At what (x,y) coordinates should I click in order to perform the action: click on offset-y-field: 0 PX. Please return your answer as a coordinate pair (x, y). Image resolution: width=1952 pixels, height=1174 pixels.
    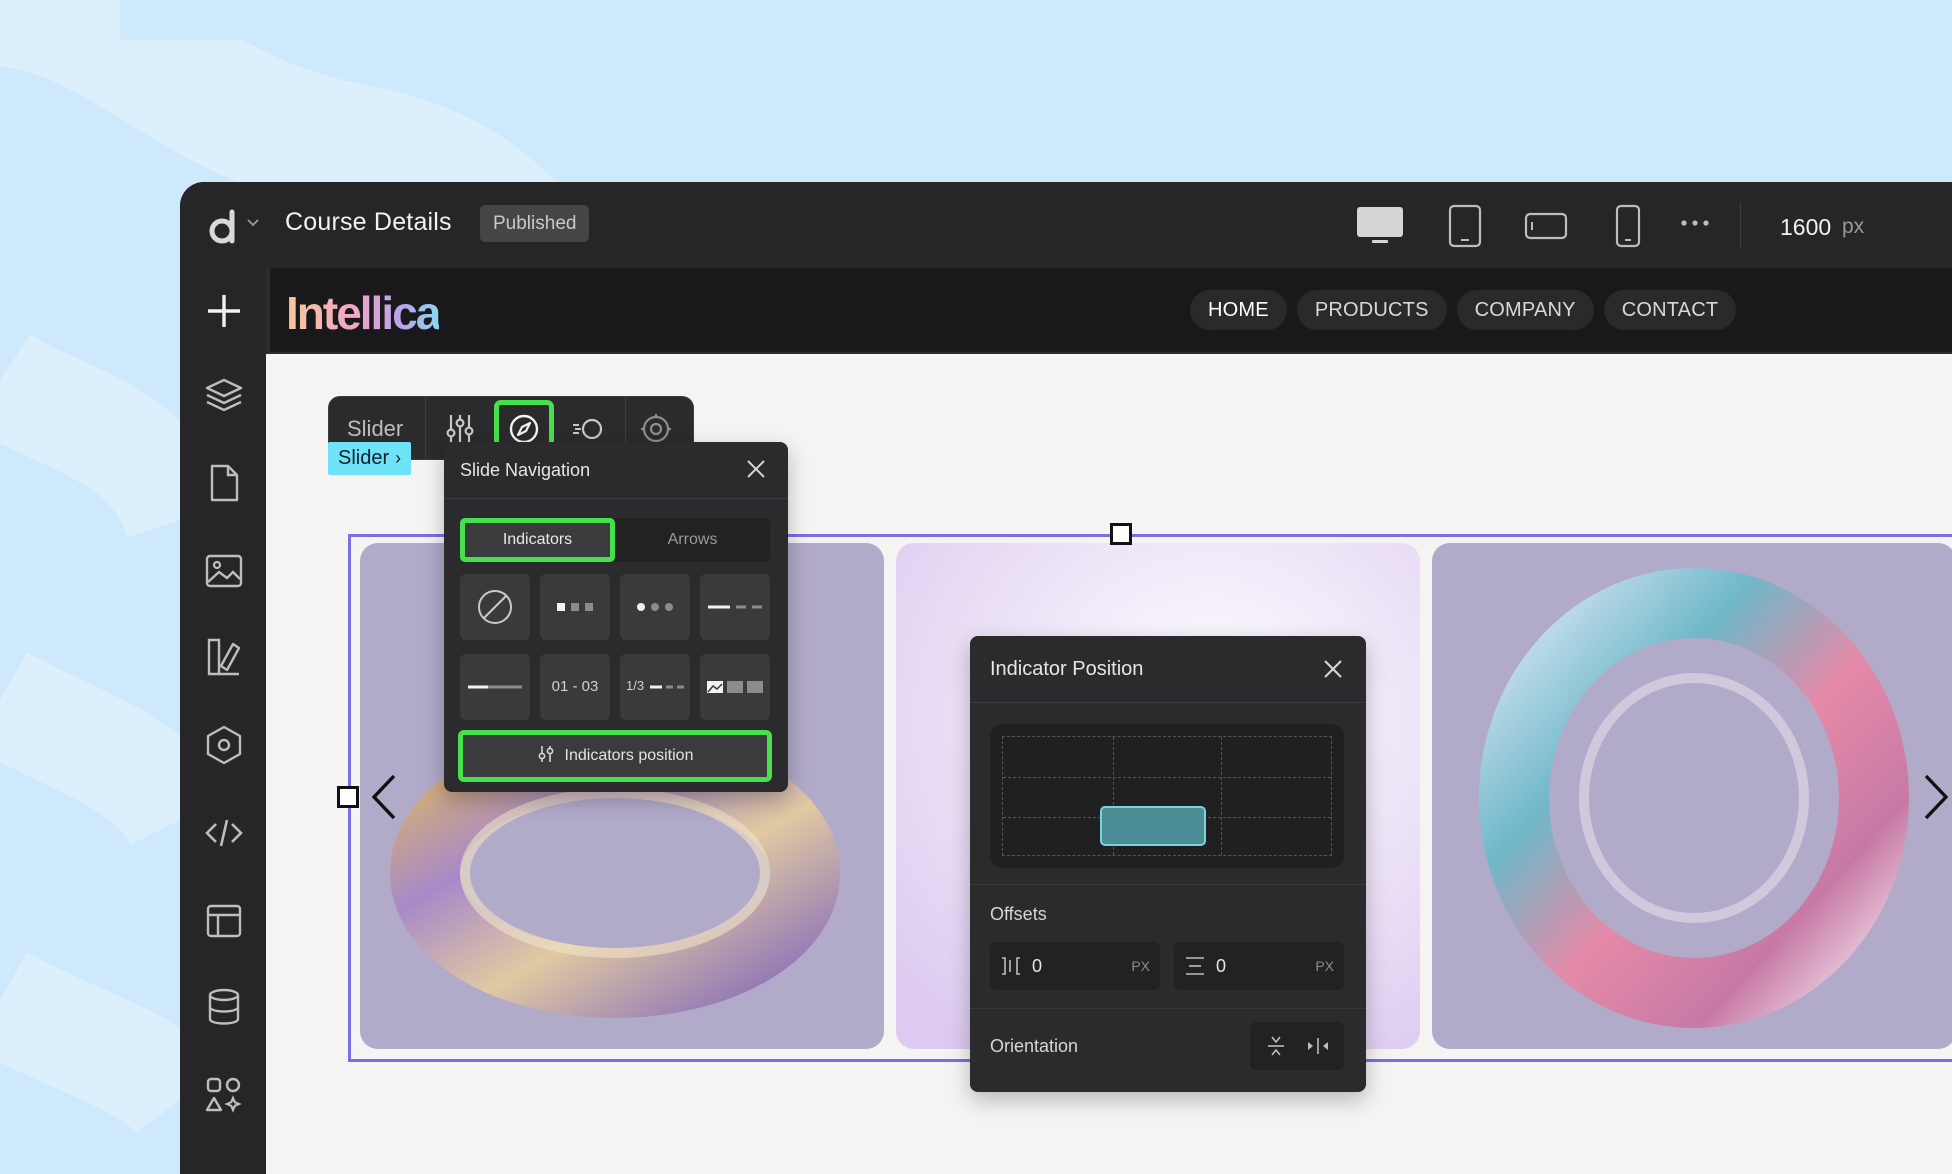
    Looking at the image, I should click on (1259, 966).